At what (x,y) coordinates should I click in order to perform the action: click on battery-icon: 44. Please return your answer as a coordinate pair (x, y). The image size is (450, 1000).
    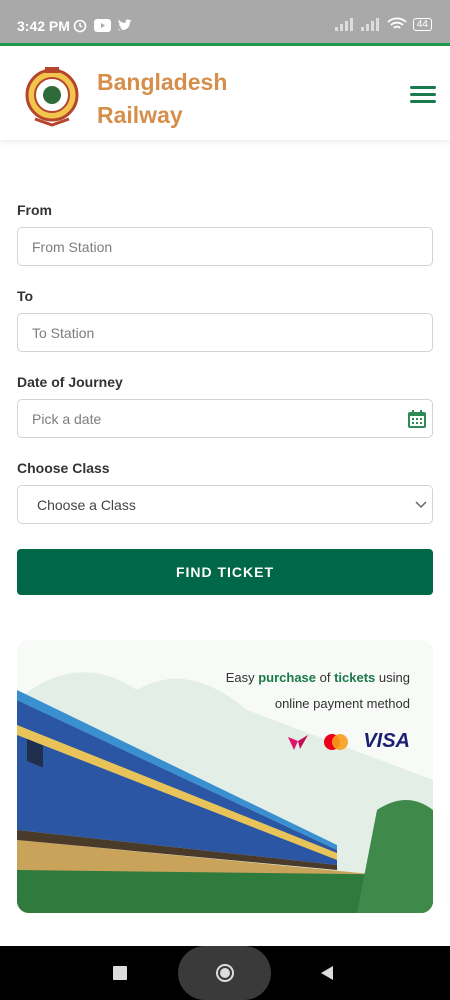
    Looking at the image, I should click on (422, 24).